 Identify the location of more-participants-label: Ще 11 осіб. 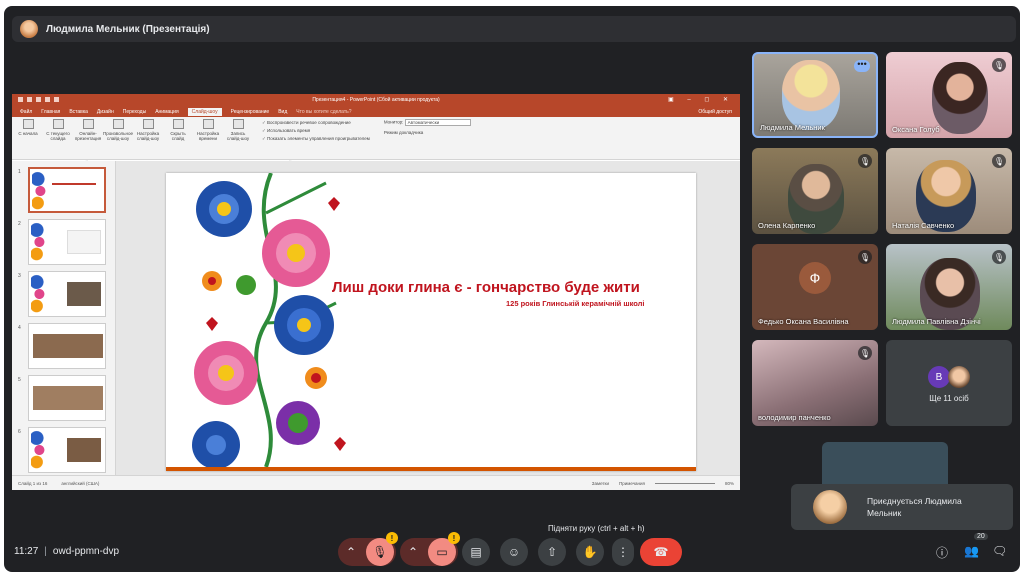
(949, 398).